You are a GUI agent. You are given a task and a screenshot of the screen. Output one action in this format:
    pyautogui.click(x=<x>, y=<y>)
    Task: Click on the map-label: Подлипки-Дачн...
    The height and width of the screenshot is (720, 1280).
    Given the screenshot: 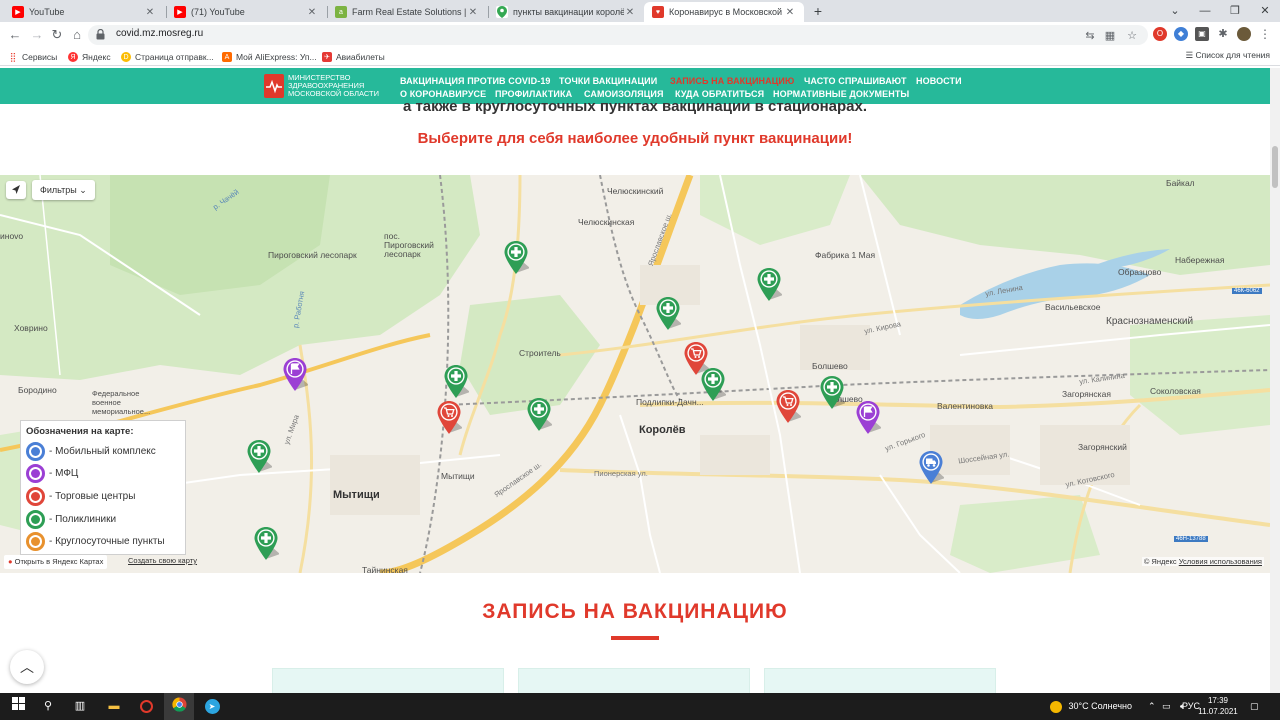 What is the action you would take?
    pyautogui.click(x=670, y=402)
    